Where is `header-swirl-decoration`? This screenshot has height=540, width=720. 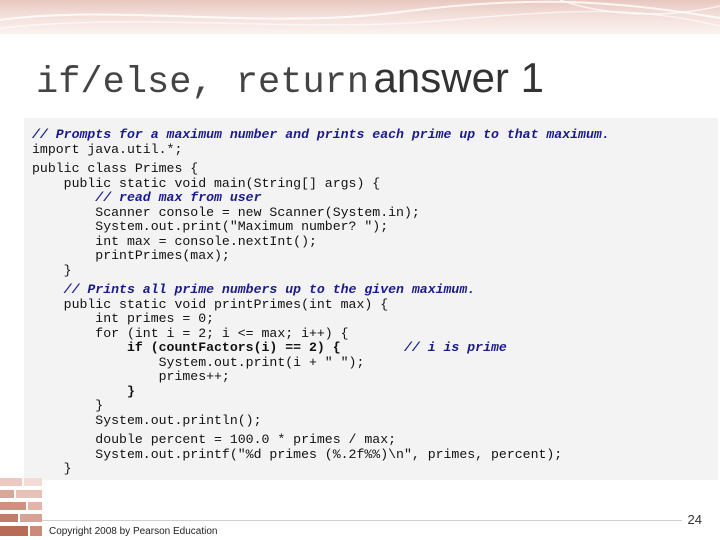 header-swirl-decoration is located at coordinates (360, 14).